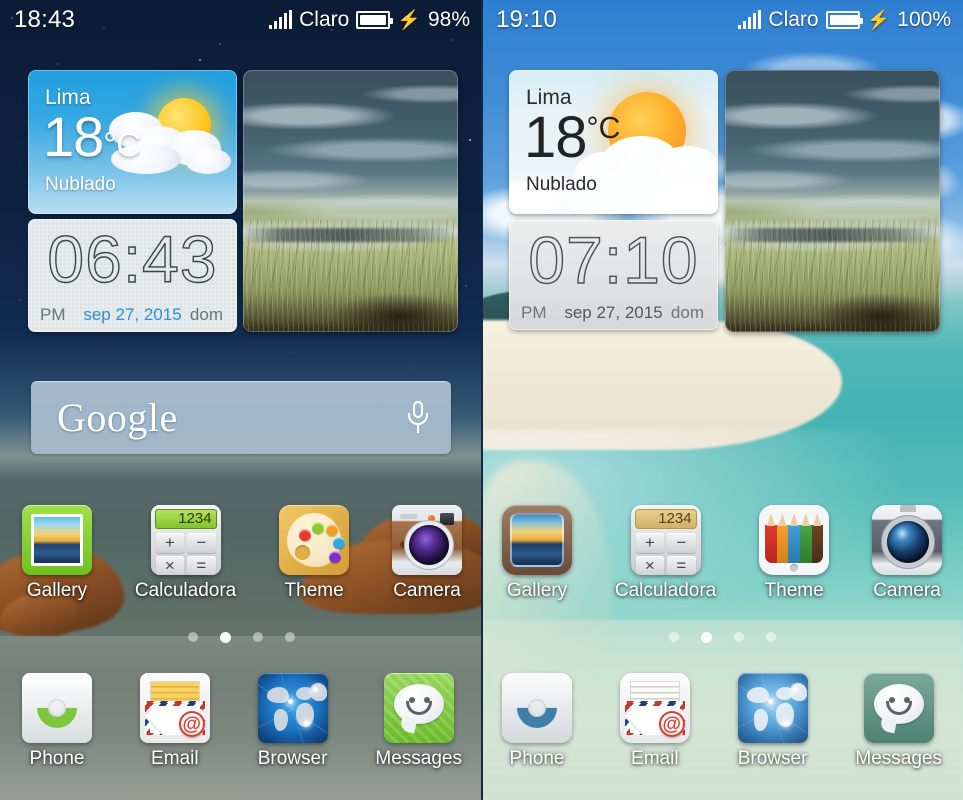 The height and width of the screenshot is (800, 963). Describe the element at coordinates (750, 19) in the screenshot. I see `signal-bars-icon` at that location.